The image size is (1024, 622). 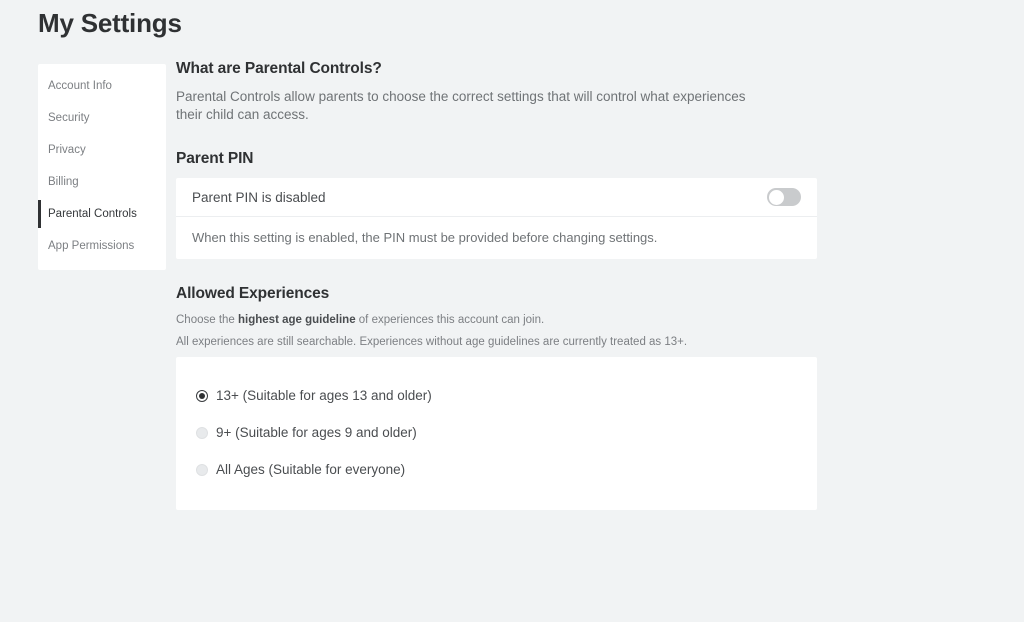 What do you see at coordinates (92, 214) in the screenshot?
I see `sidebar-item-label: Parental Controls` at bounding box center [92, 214].